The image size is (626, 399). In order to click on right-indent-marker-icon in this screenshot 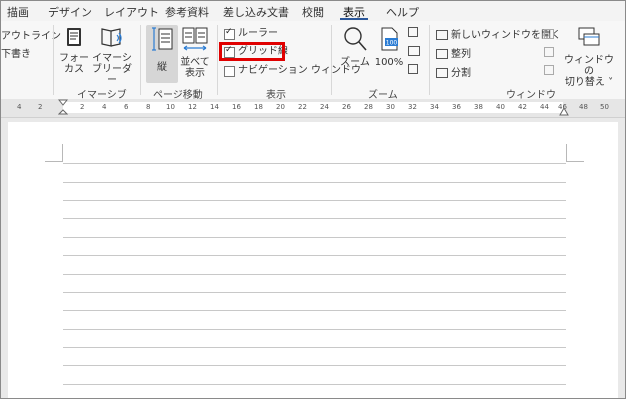, I will do `click(564, 112)`.